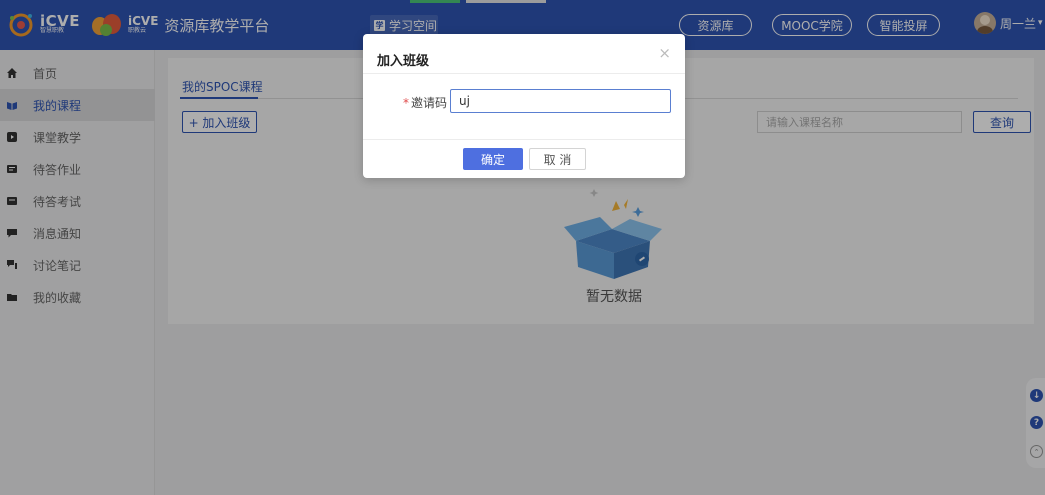 The height and width of the screenshot is (495, 1045). I want to click on close-icon: ×, so click(664, 53).